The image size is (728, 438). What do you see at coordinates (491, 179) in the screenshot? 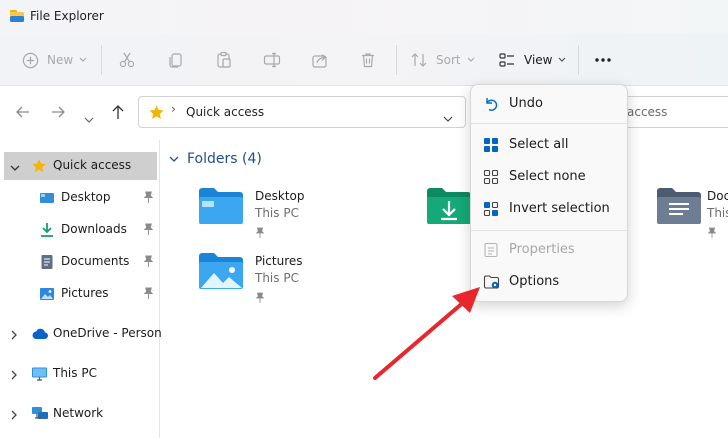
I see `select-none-icon` at bounding box center [491, 179].